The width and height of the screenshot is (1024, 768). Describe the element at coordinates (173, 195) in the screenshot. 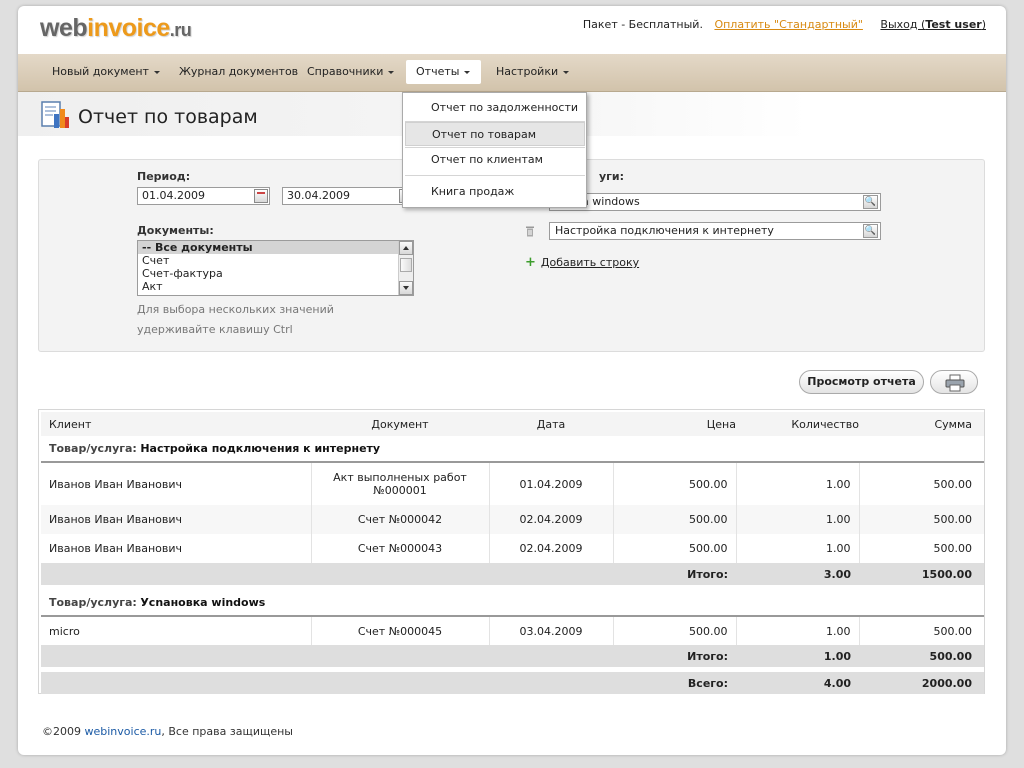

I see `date-from-value: 01.04.2009` at that location.